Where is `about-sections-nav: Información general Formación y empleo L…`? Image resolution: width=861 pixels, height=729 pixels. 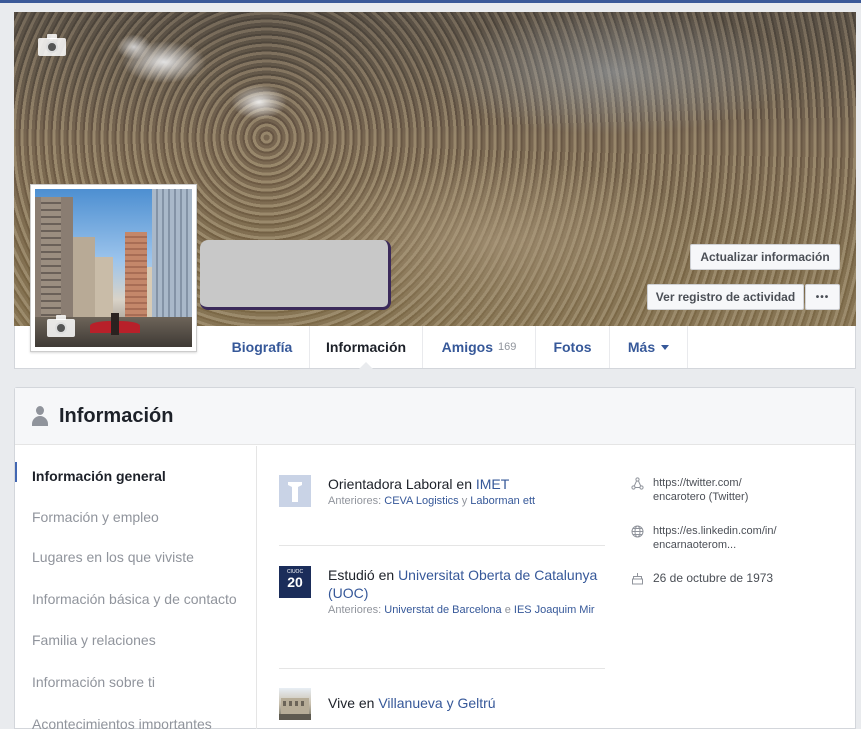 about-sections-nav: Información general Formación y empleo L… is located at coordinates (136, 587).